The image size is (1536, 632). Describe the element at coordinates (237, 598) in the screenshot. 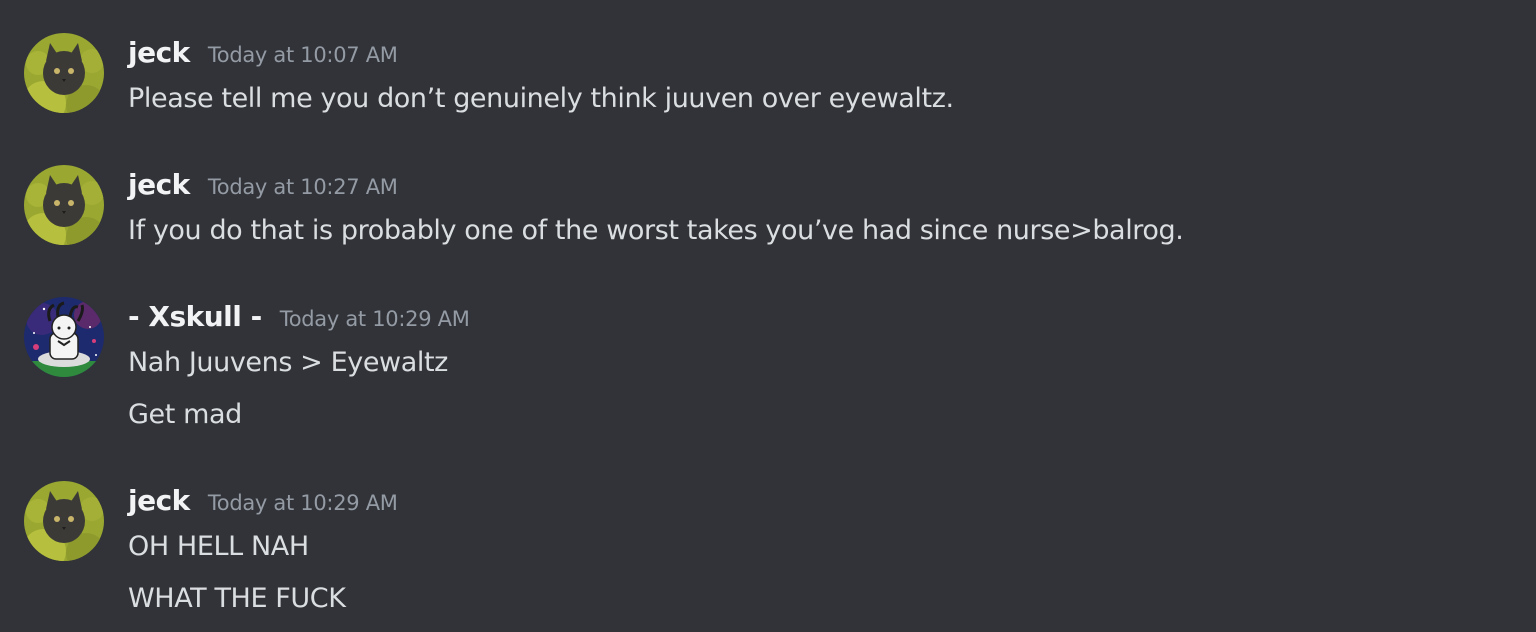

I see `message-content: WHAT THE FUCK` at that location.